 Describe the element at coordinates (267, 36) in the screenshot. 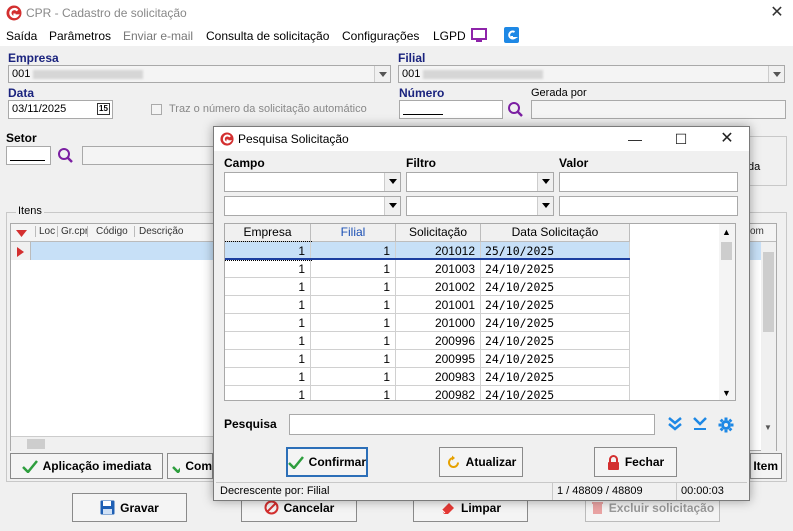

I see `menu-consulta-solicitacao: Consulta de solicitação` at that location.